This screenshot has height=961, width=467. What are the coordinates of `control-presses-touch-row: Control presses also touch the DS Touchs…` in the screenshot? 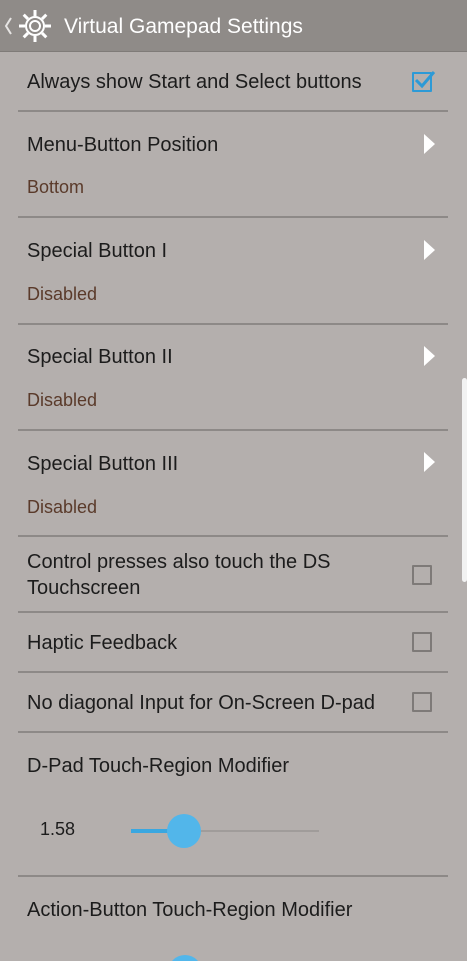 It's located at (224, 574).